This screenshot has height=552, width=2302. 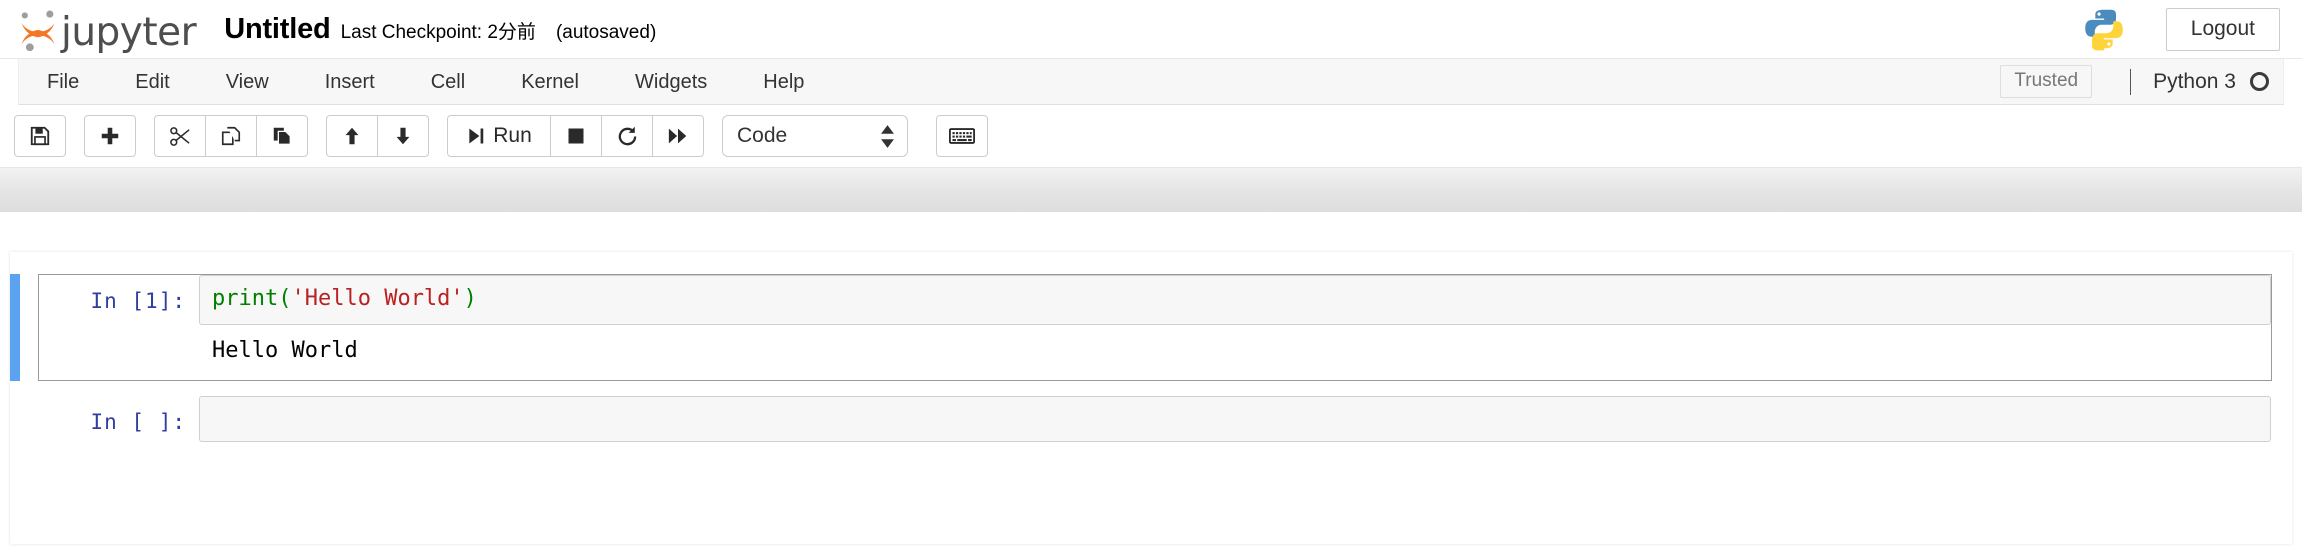 I want to click on paste-icon, so click(x=282, y=136).